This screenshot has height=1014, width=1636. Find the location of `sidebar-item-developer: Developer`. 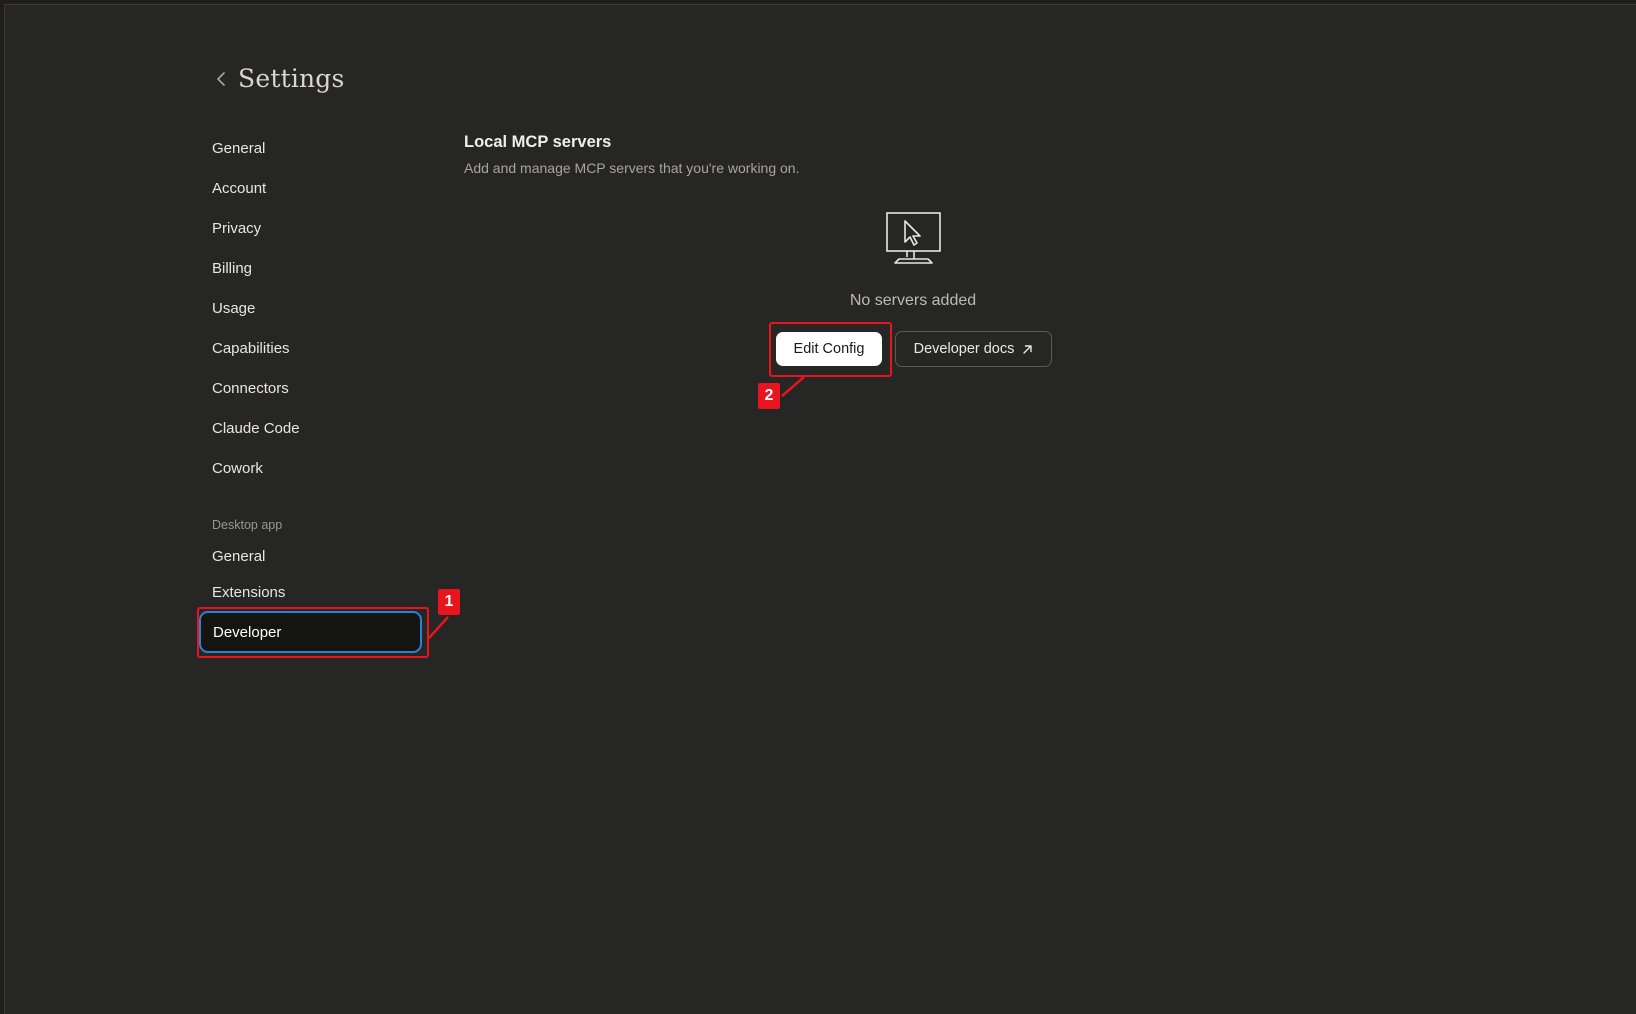

sidebar-item-developer: Developer is located at coordinates (310, 632).